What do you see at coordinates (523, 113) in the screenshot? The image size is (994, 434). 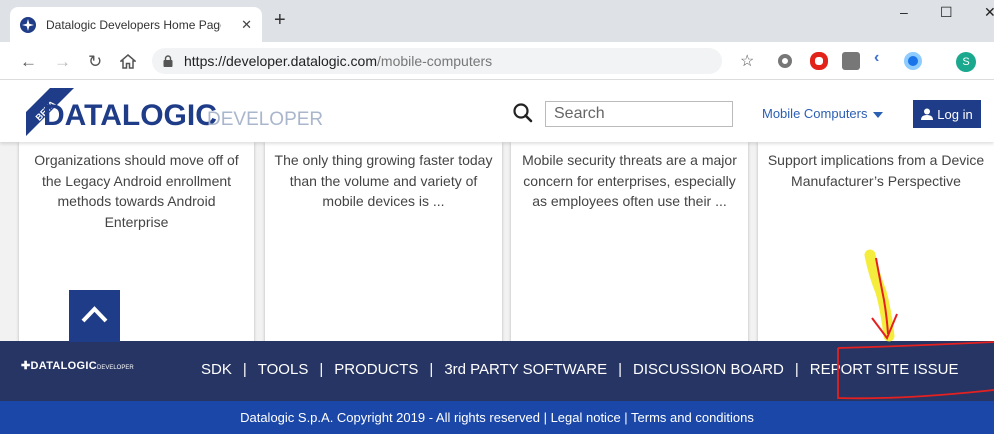 I see `search-icon` at bounding box center [523, 113].